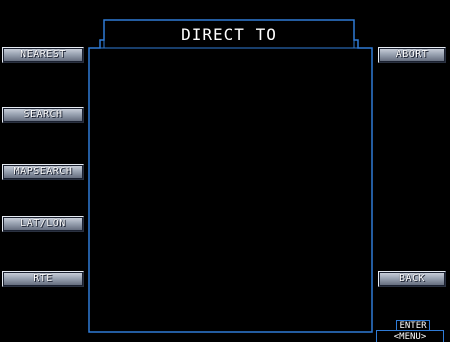 The width and height of the screenshot is (450, 342). Describe the element at coordinates (229, 34) in the screenshot. I see `page-title: DIRECT TO` at that location.